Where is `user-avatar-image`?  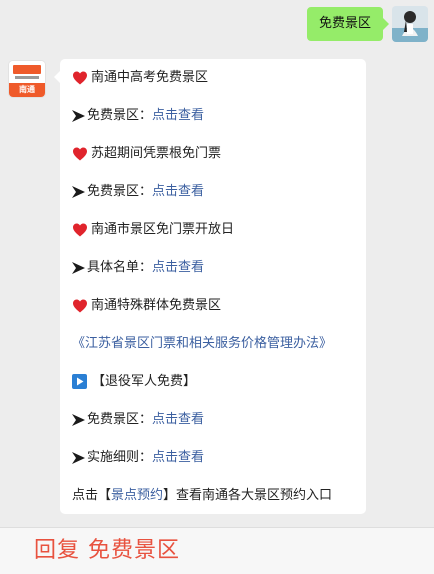
user-avatar-image is located at coordinates (410, 24).